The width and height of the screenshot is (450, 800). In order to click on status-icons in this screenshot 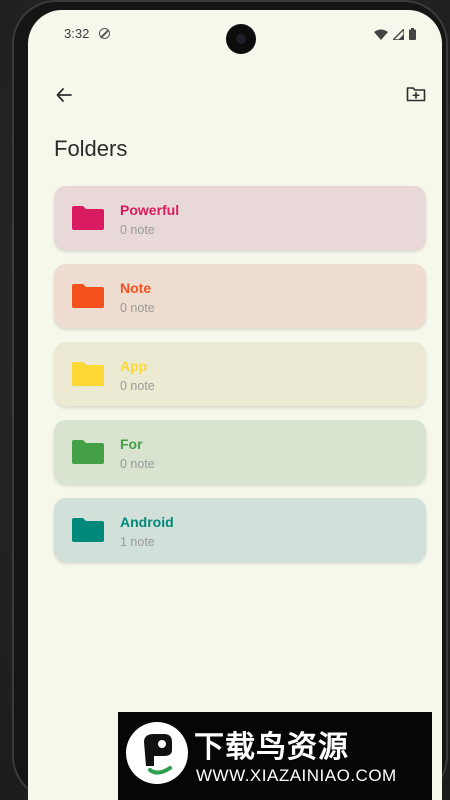, I will do `click(395, 34)`.